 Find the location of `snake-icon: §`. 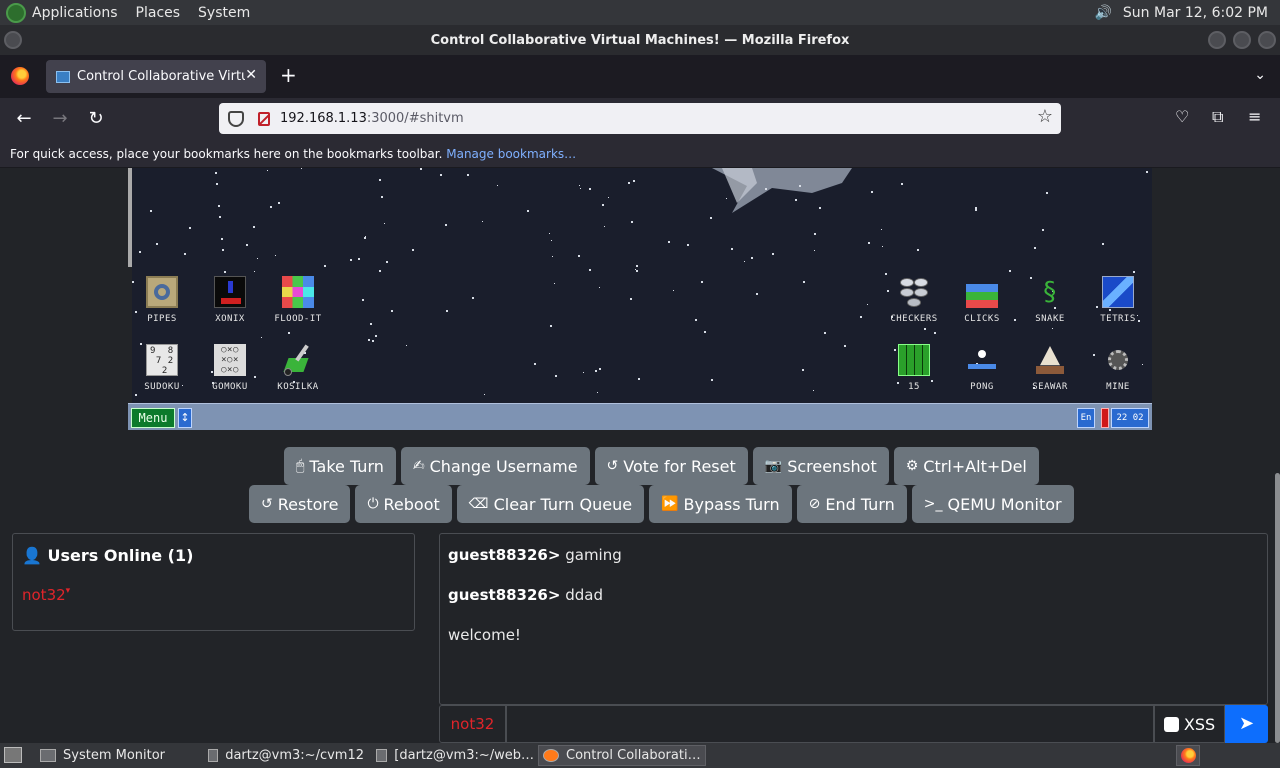

snake-icon: § is located at coordinates (1050, 292).